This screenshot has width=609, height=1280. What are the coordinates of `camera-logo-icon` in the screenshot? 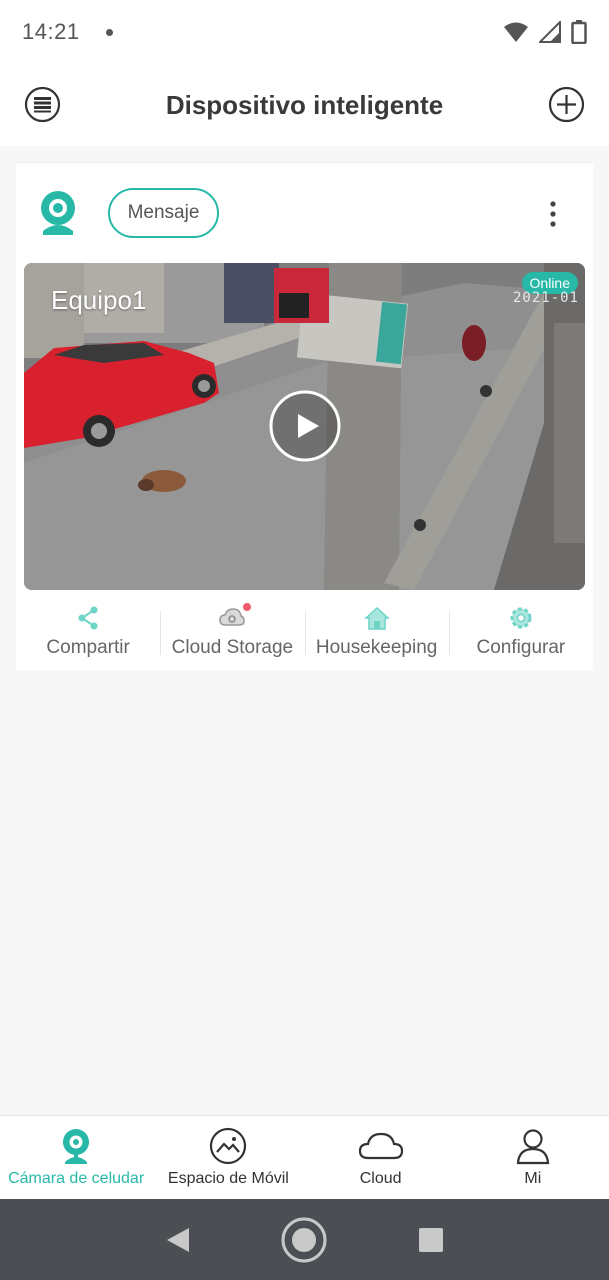 It's located at (58, 213).